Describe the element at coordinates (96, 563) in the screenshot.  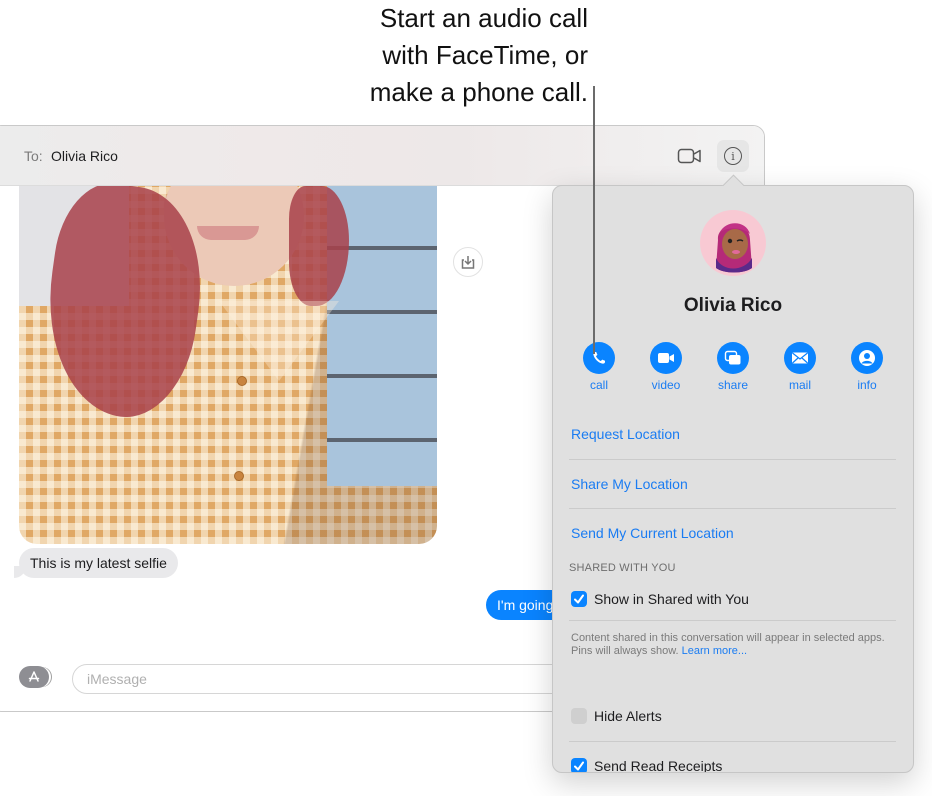
I see `incoming-message-bubble: This is my latest selfie` at that location.